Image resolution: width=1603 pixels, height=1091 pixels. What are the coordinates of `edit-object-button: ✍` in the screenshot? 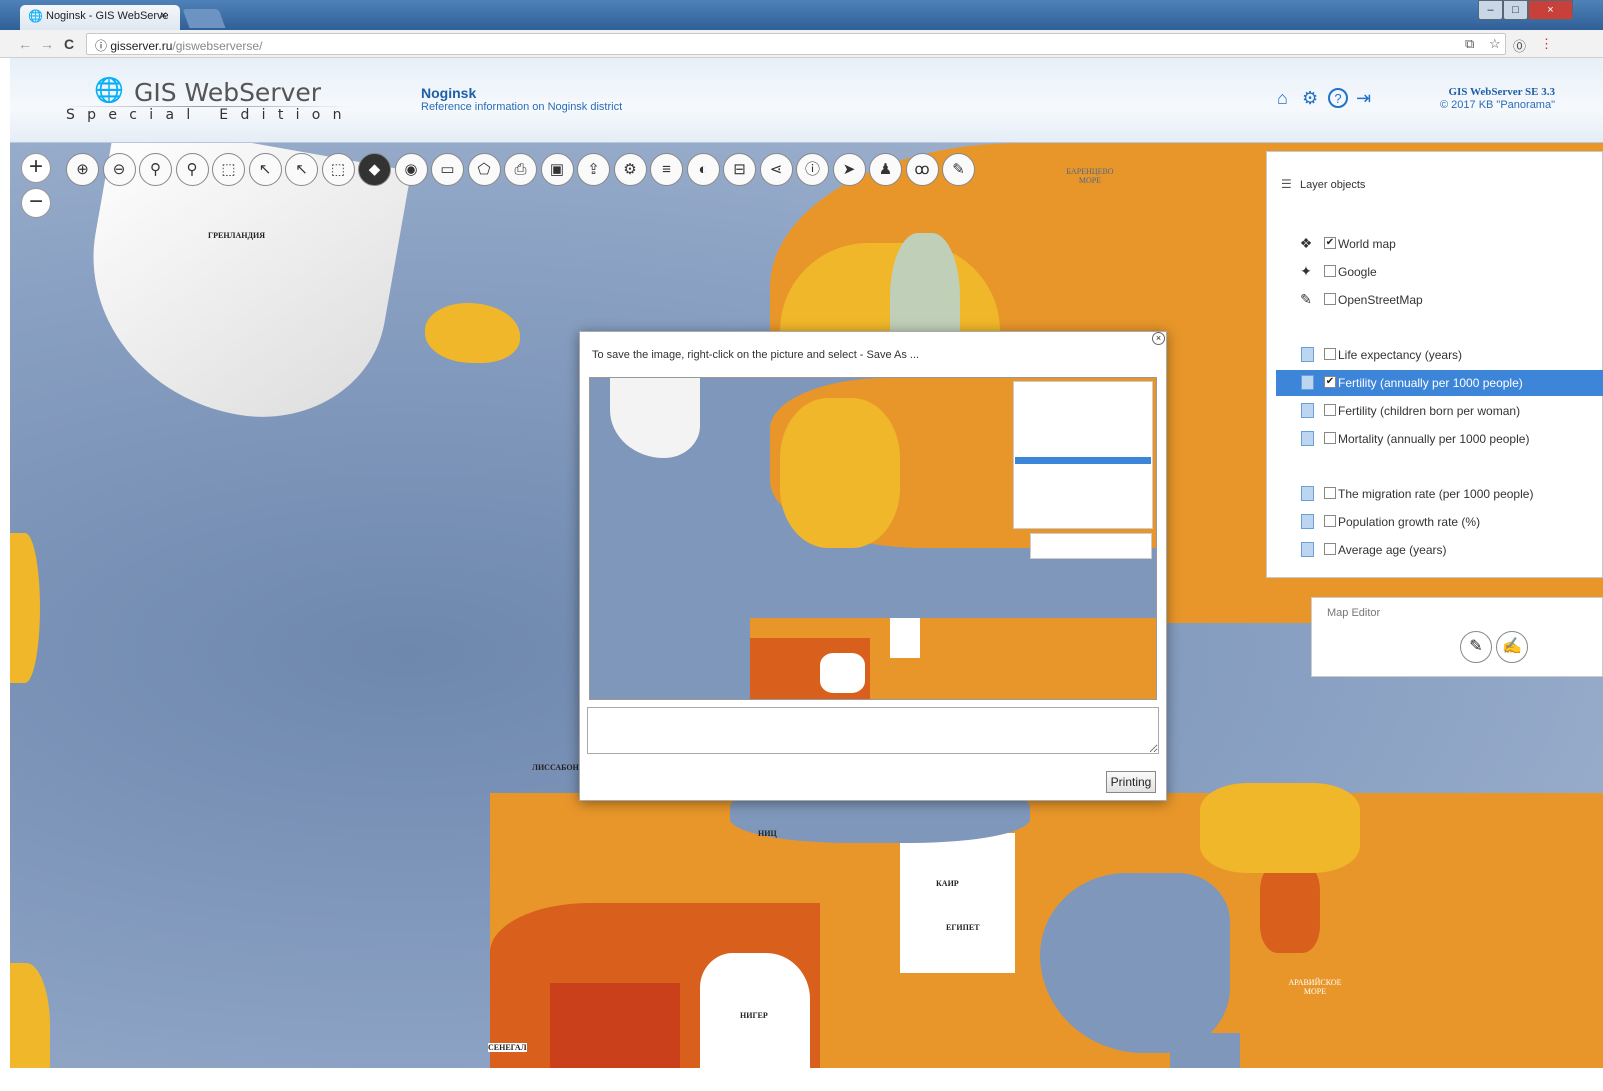 It's located at (1512, 647).